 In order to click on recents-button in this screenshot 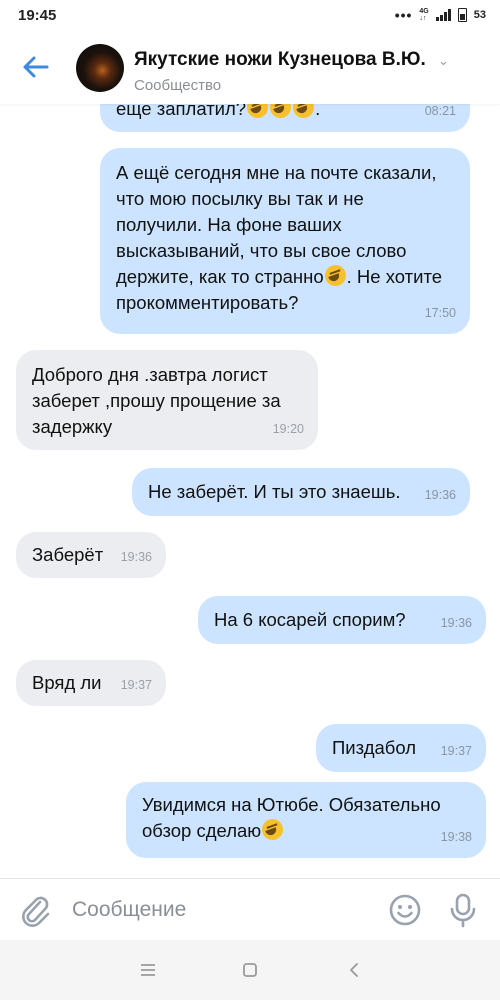, I will do `click(148, 970)`.